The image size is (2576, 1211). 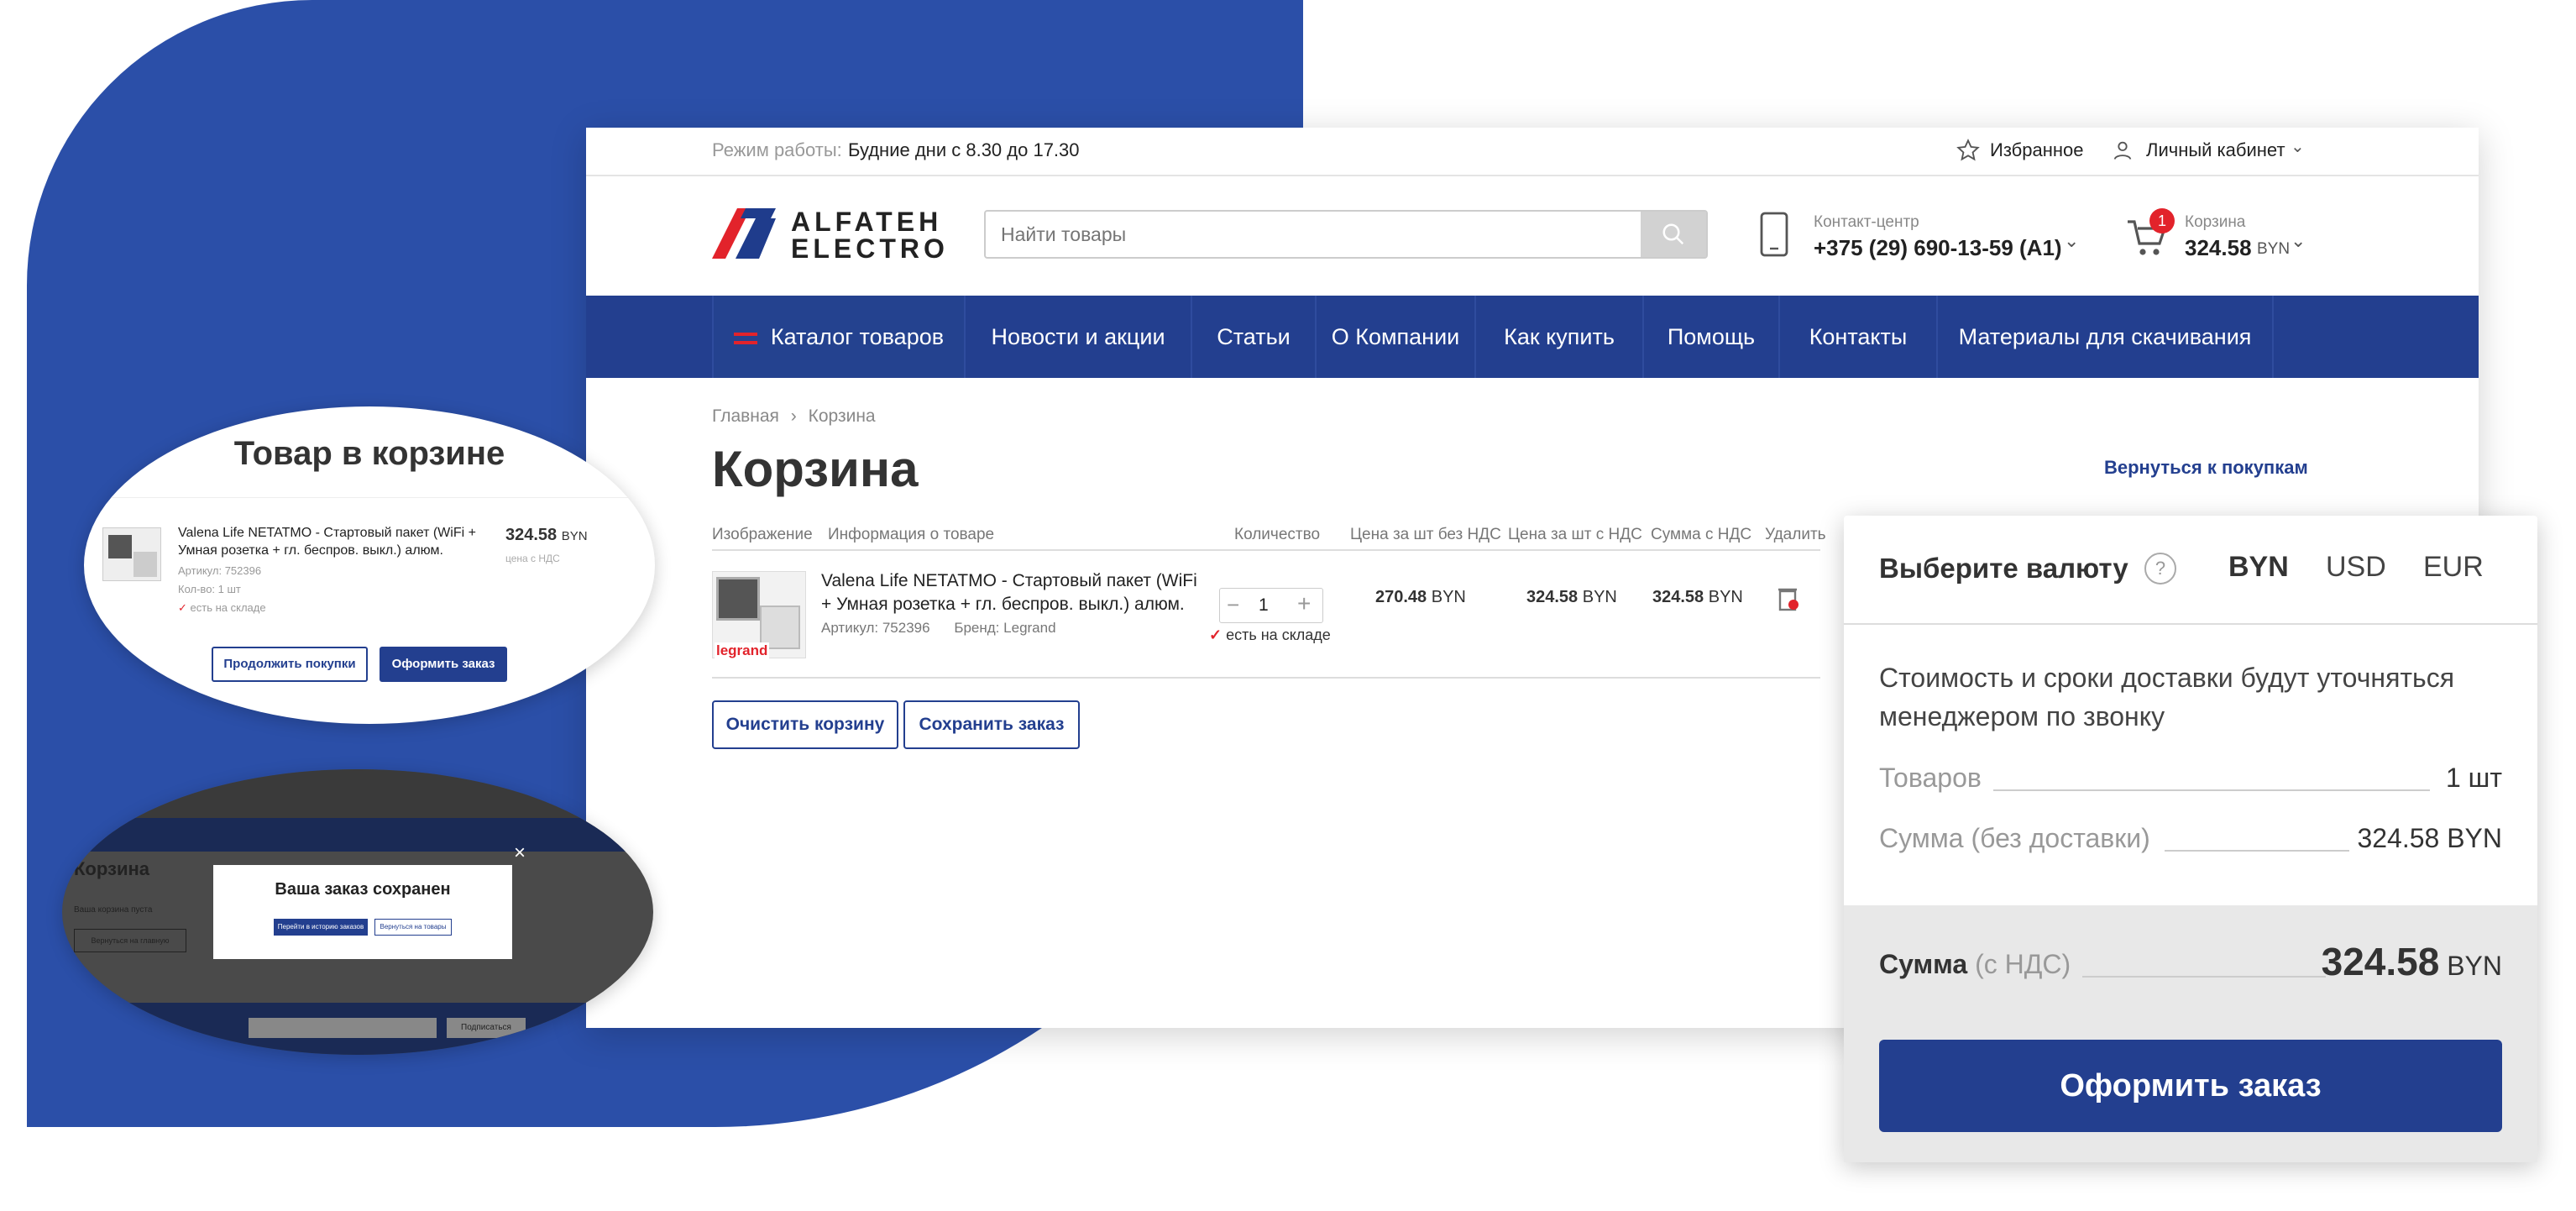 What do you see at coordinates (290, 664) in the screenshot?
I see `continue-shopping-button: Продолжить покупки` at bounding box center [290, 664].